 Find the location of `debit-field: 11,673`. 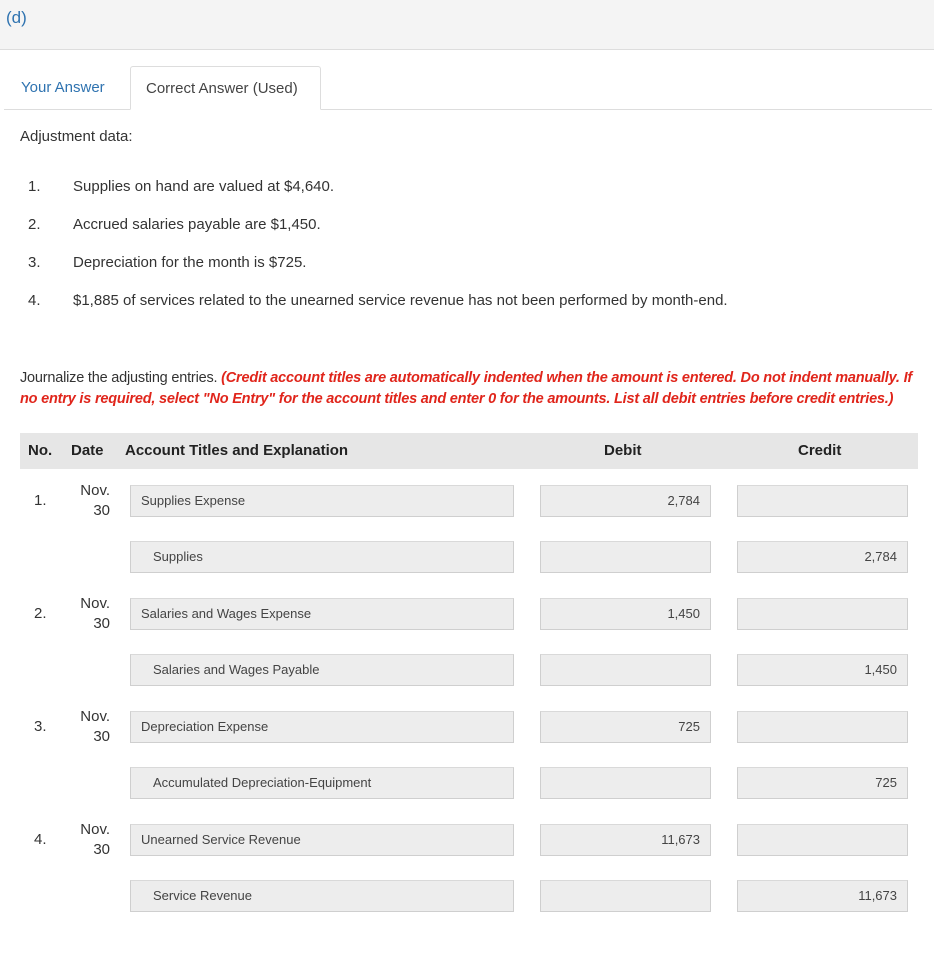

debit-field: 11,673 is located at coordinates (625, 840).